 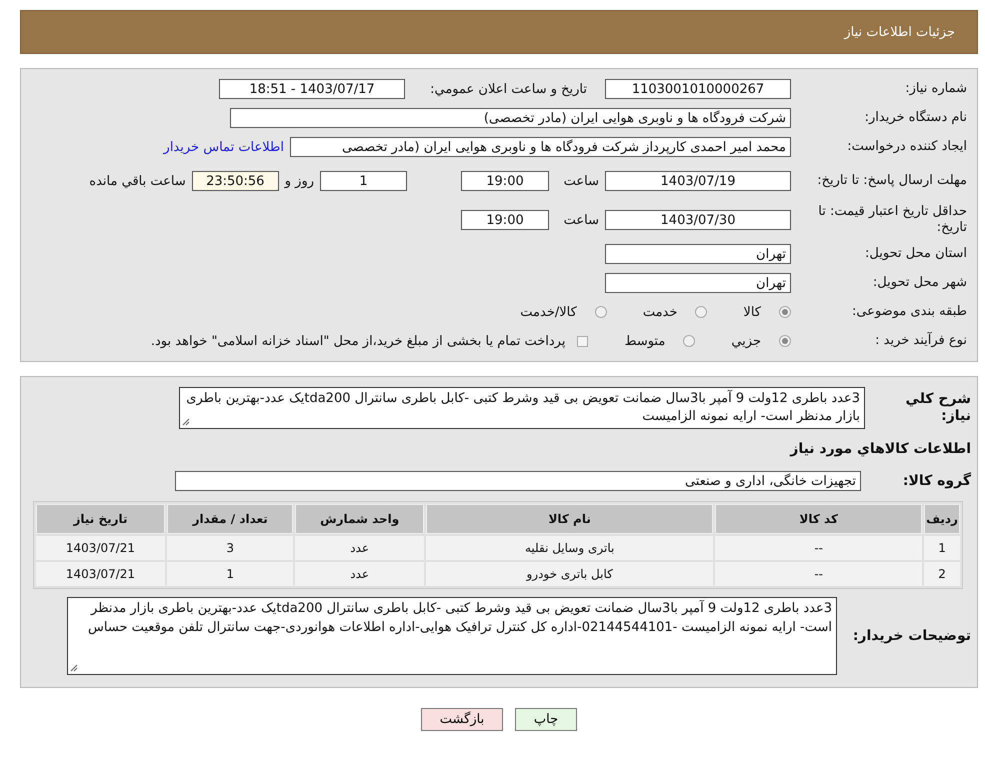 I want to click on field-label: گروه کالا:, so click(x=936, y=481).